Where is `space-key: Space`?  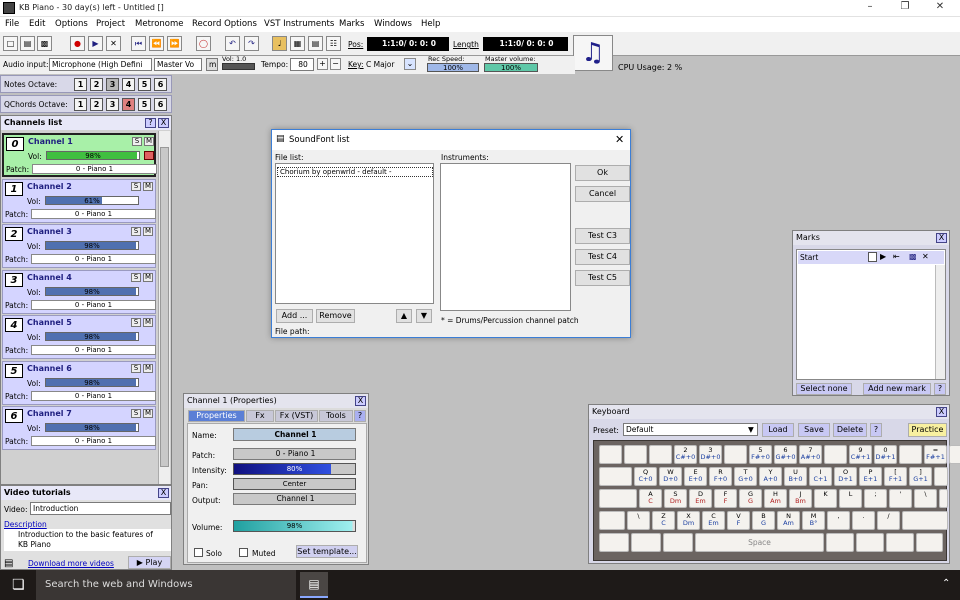 space-key: Space is located at coordinates (759, 542).